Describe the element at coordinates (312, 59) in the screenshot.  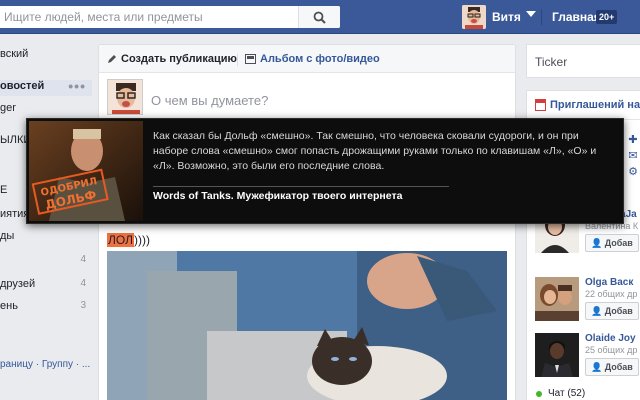
I see `tab-photo-album: Альбом с фото/видео` at that location.